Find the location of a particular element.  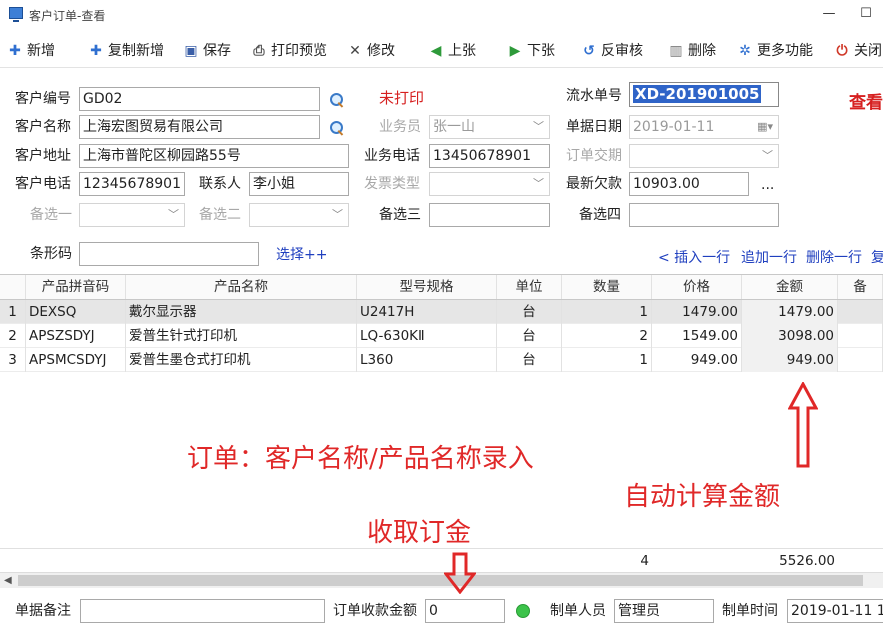

cell-model: LQ-630KⅡ is located at coordinates (427, 336).